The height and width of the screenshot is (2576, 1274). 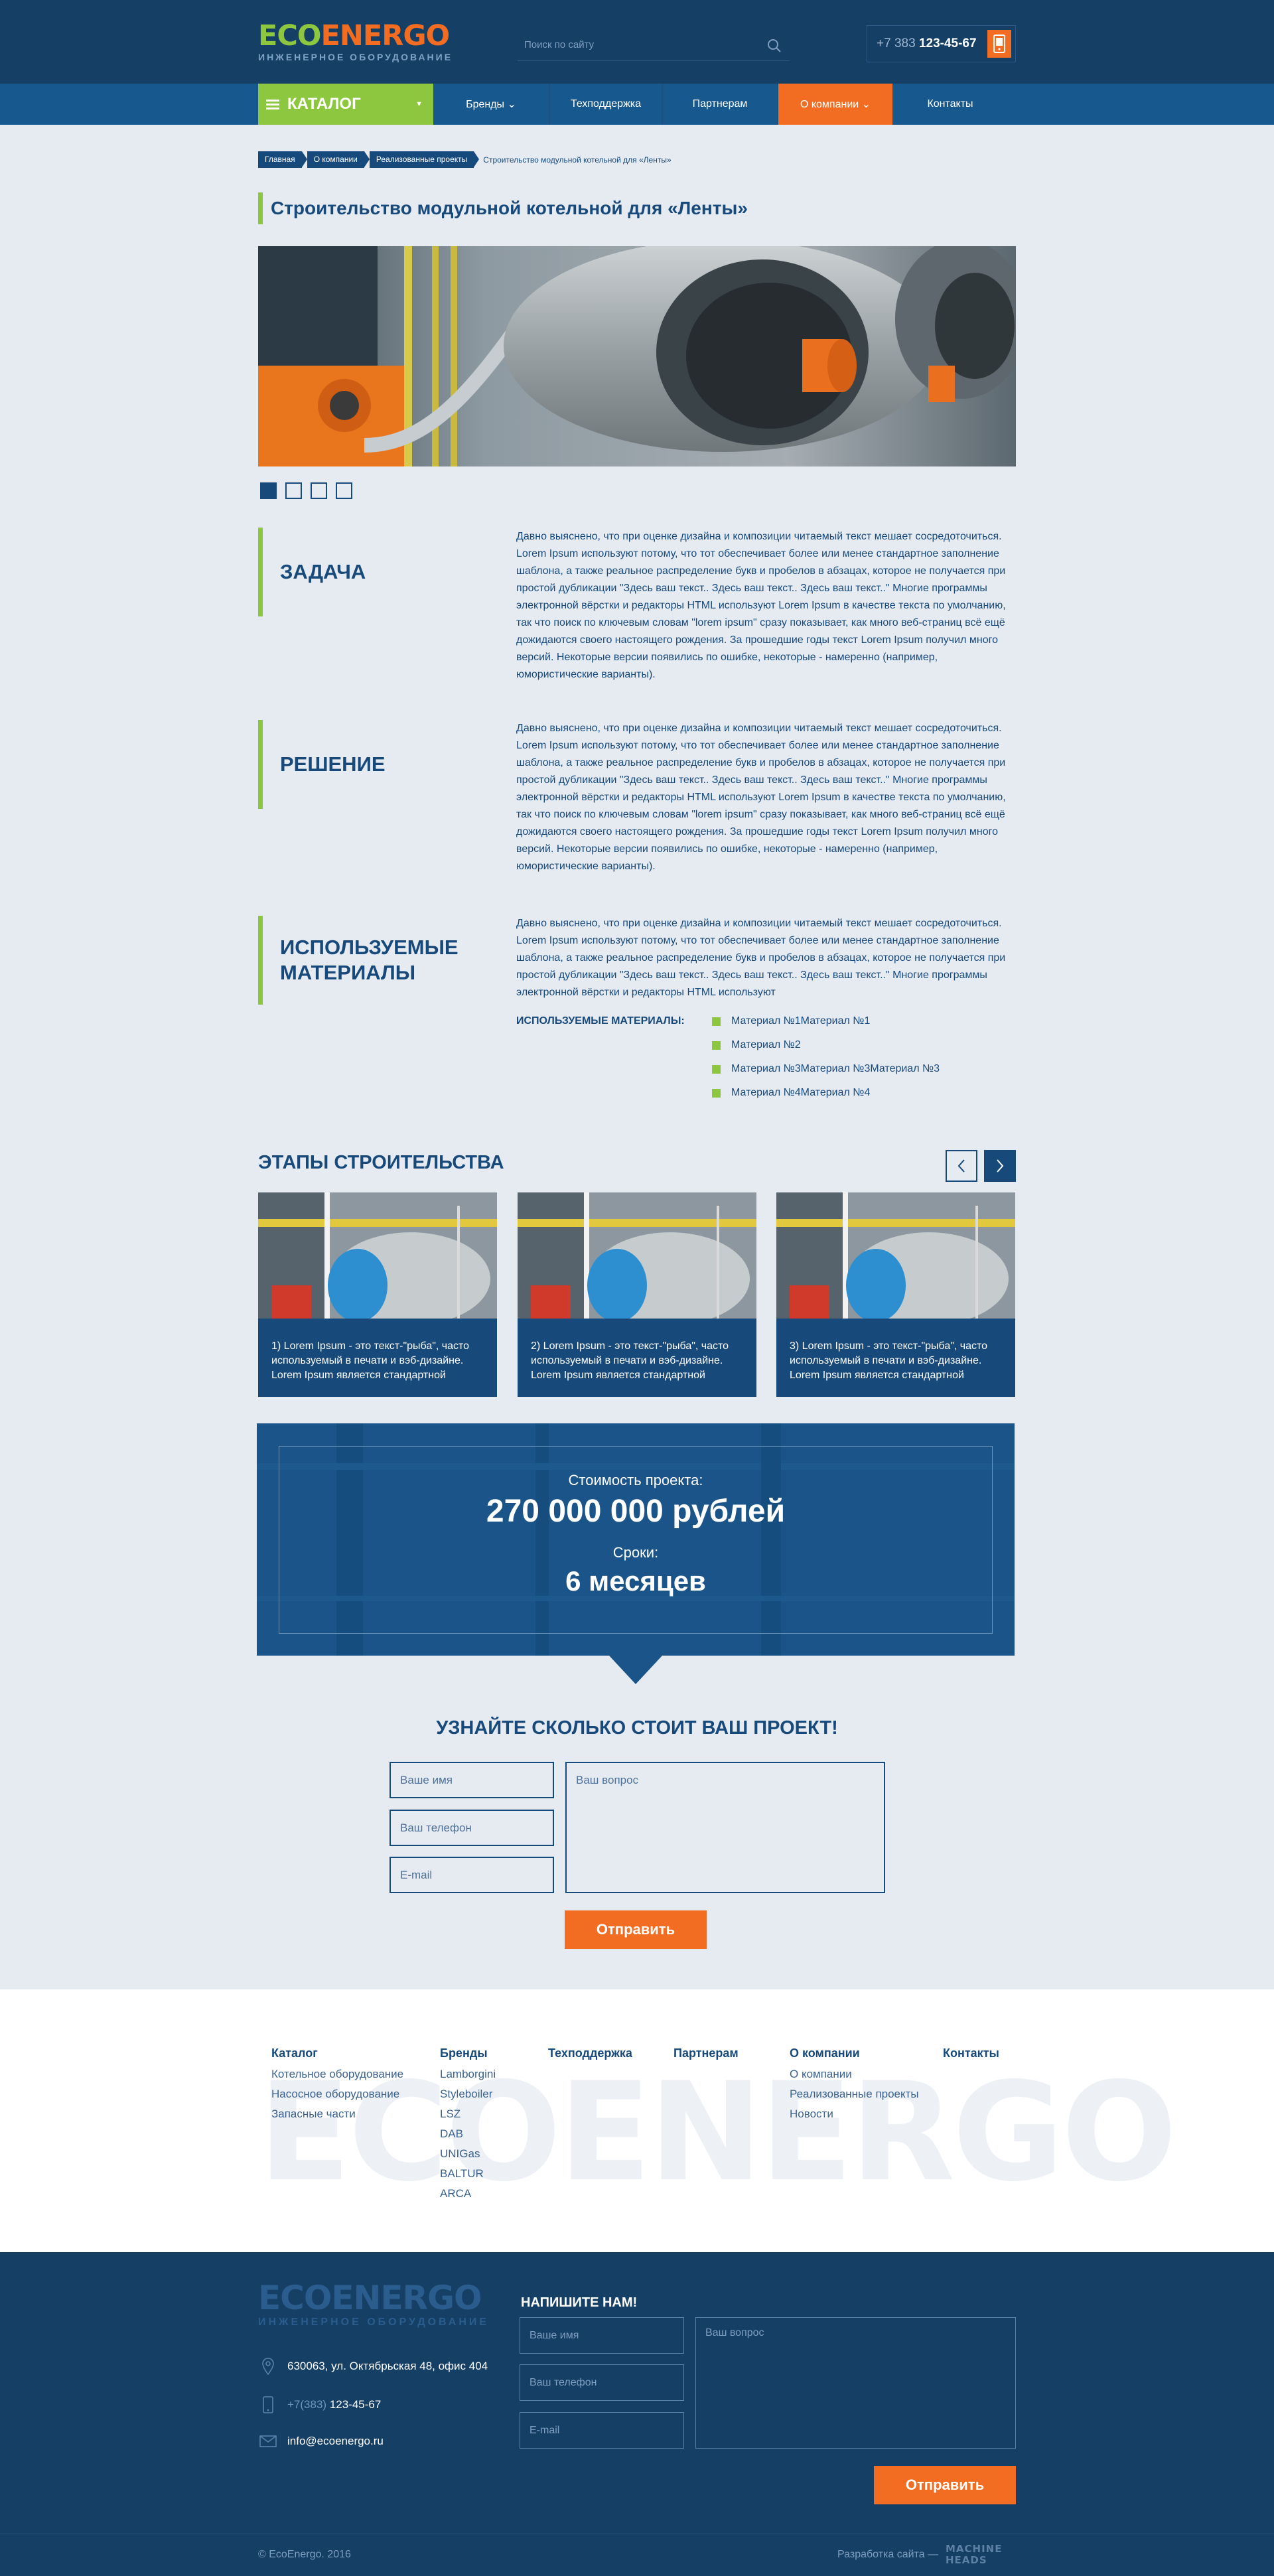 What do you see at coordinates (356, 2405) in the screenshot?
I see `footer-phone-number: 123-45-67` at bounding box center [356, 2405].